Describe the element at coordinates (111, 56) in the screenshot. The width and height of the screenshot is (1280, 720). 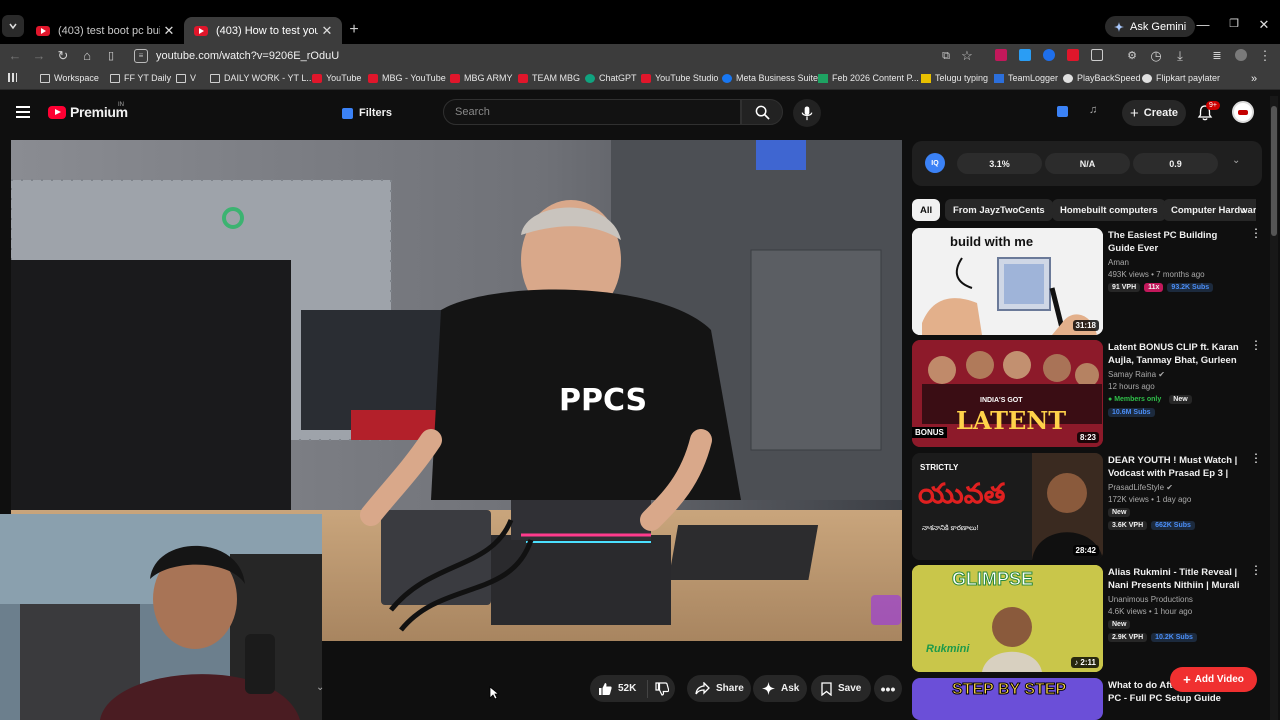
I see `sidebar-toggle-icon: ▯` at that location.